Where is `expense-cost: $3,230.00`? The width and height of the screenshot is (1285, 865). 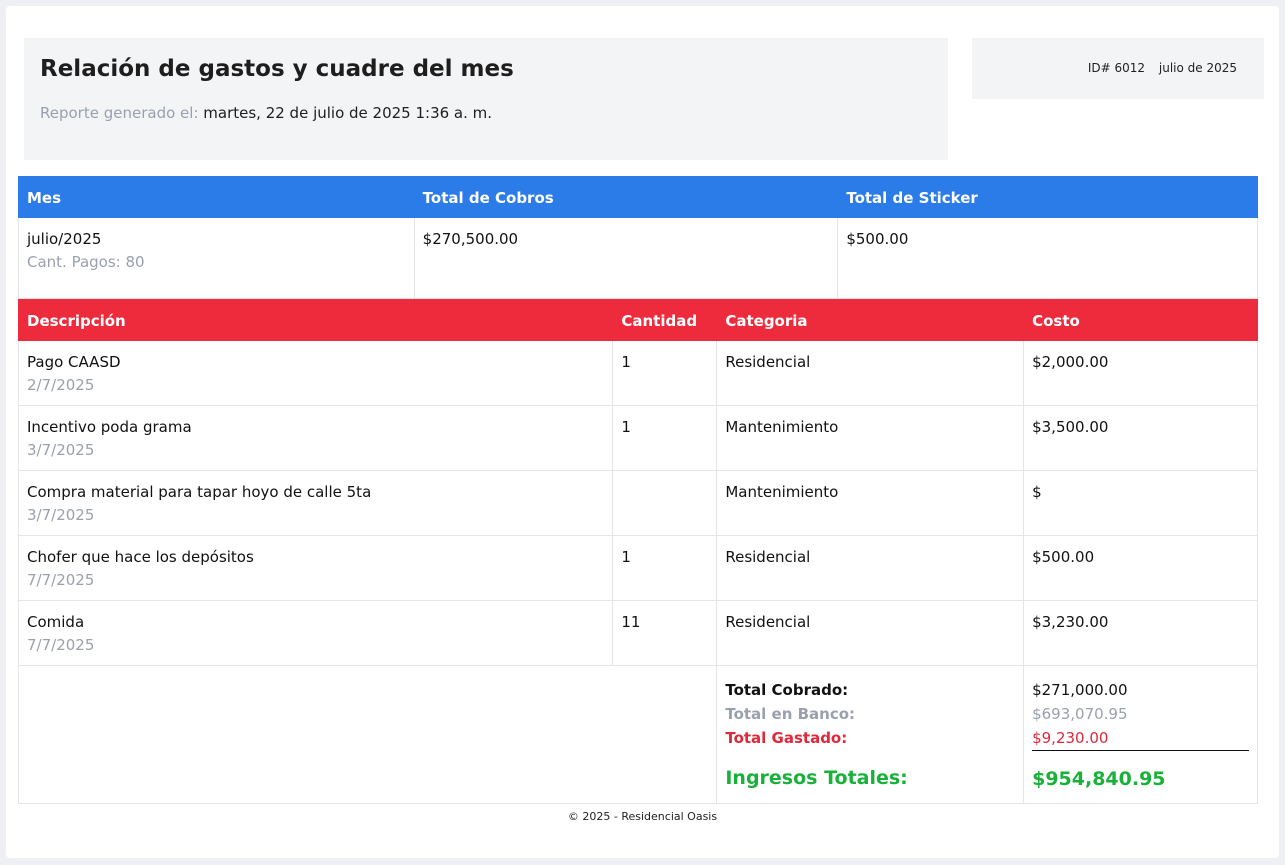
expense-cost: $3,230.00 is located at coordinates (1140, 633).